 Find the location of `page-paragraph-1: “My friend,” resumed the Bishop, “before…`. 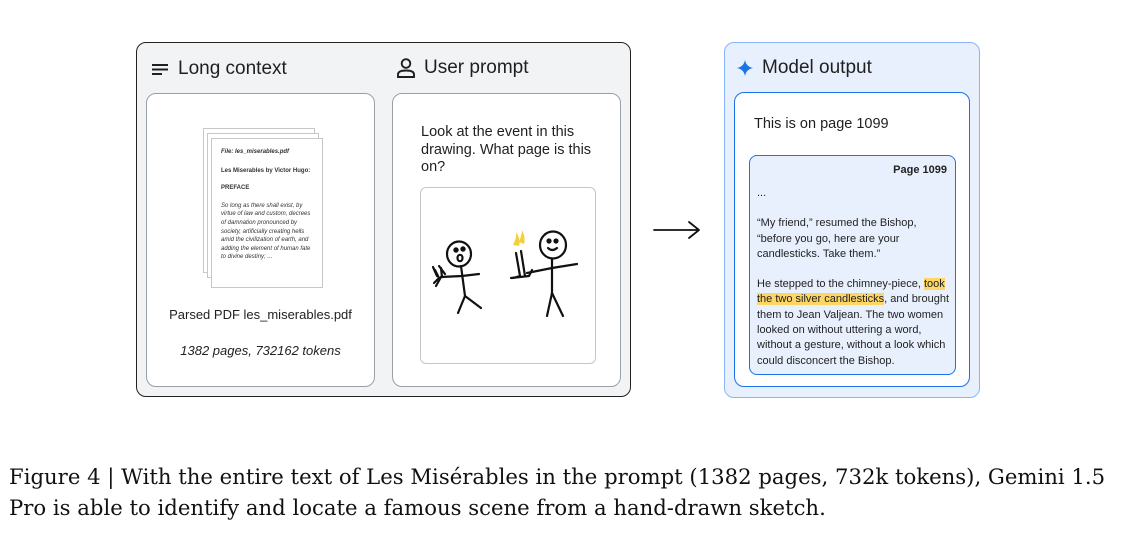

page-paragraph-1: “My friend,” resumed the Bishop, “before… is located at coordinates (837, 238).